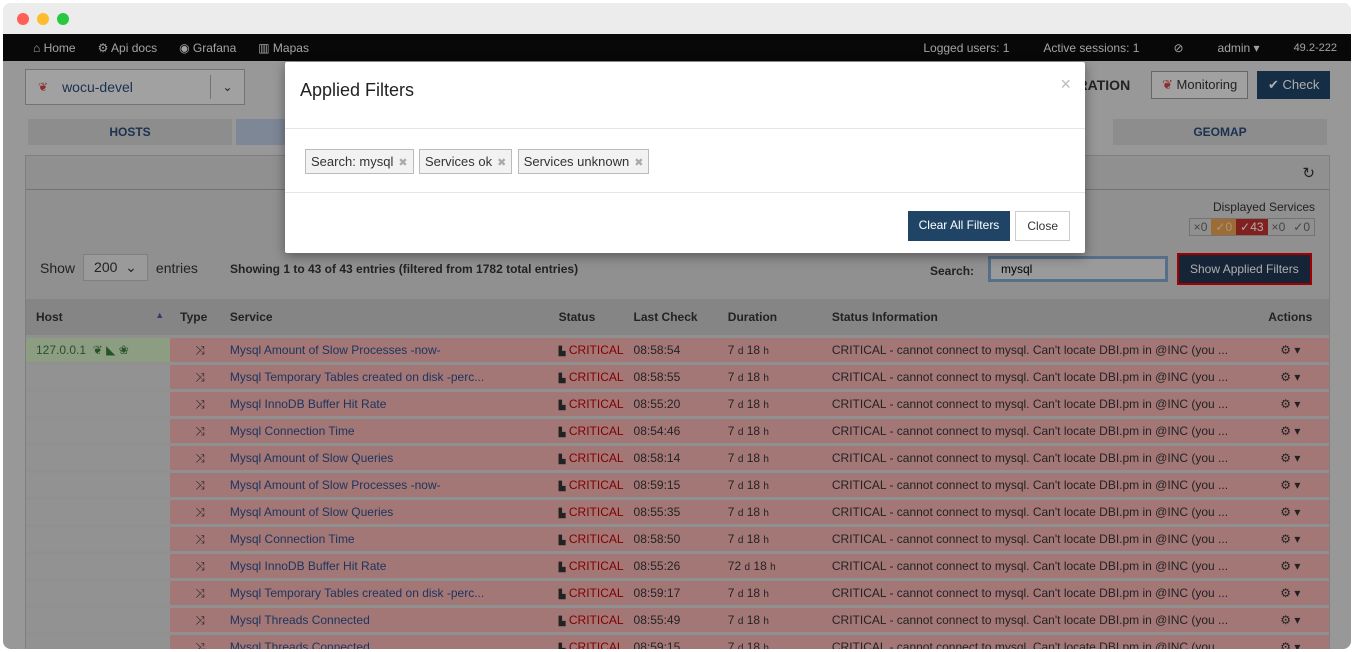 This screenshot has width=1354, height=652. What do you see at coordinates (43, 19) in the screenshot?
I see `minimize-window-button` at bounding box center [43, 19].